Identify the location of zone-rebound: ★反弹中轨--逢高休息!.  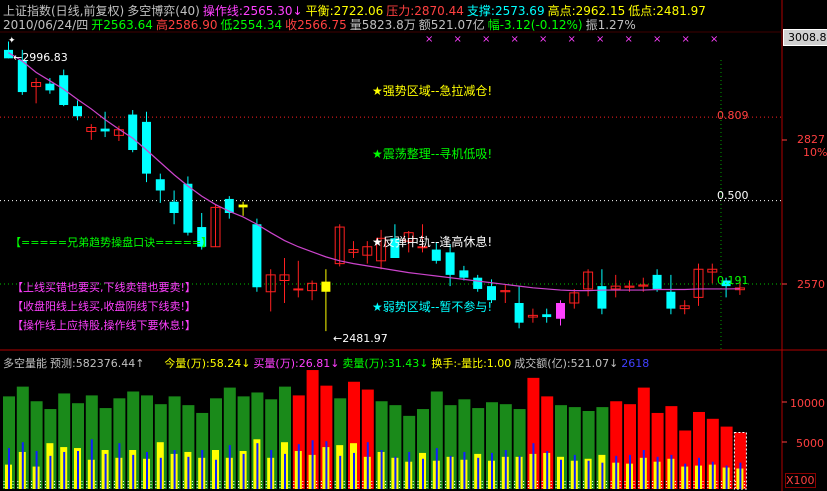
(432, 242).